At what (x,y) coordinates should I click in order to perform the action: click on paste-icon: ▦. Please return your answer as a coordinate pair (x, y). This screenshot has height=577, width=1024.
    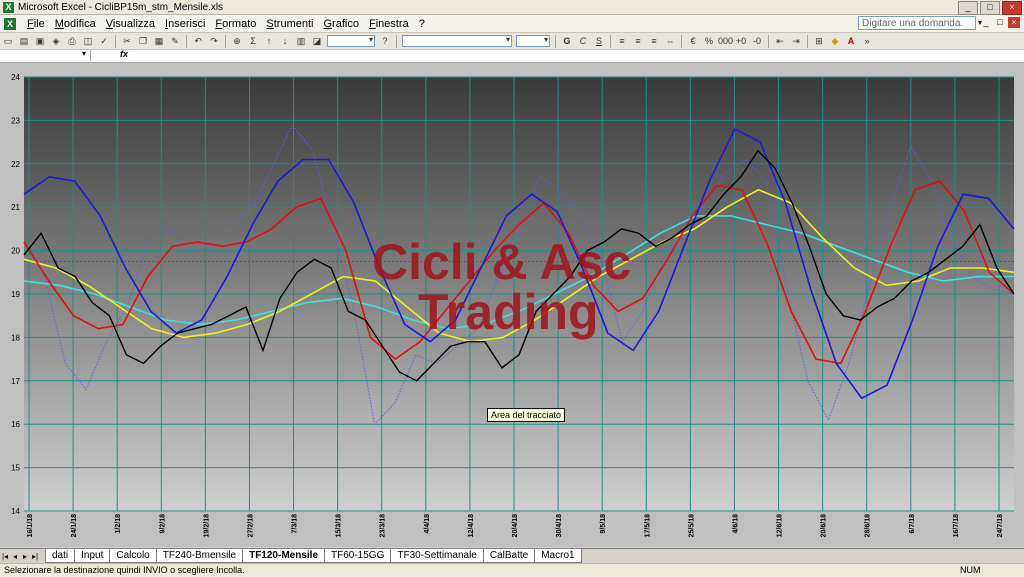
    Looking at the image, I should click on (159, 41).